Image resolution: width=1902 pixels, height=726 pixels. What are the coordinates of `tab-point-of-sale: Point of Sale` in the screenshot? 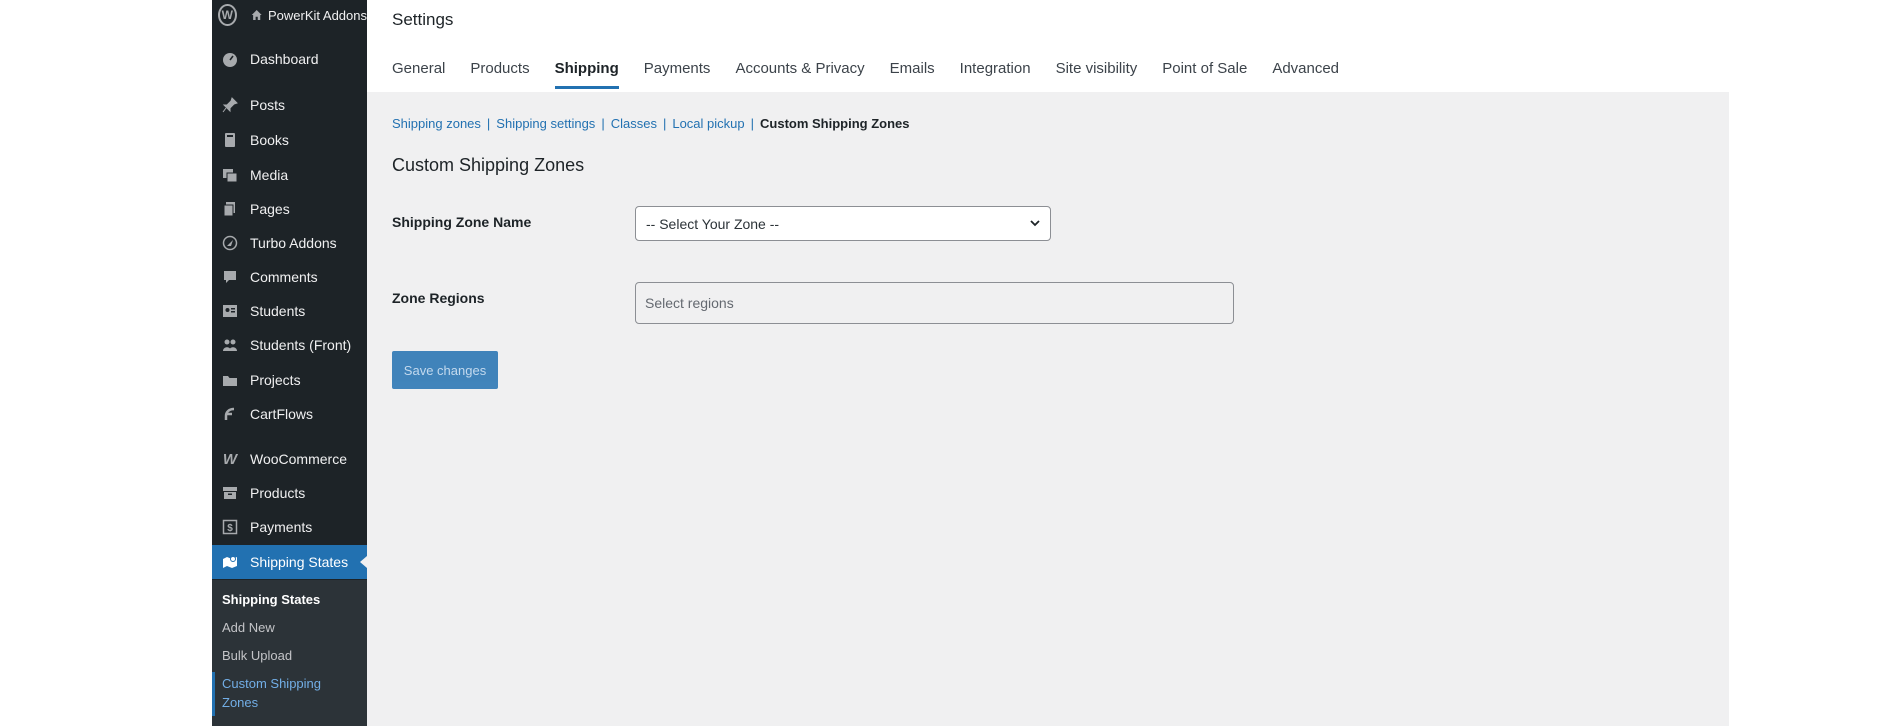 It's located at (1204, 74).